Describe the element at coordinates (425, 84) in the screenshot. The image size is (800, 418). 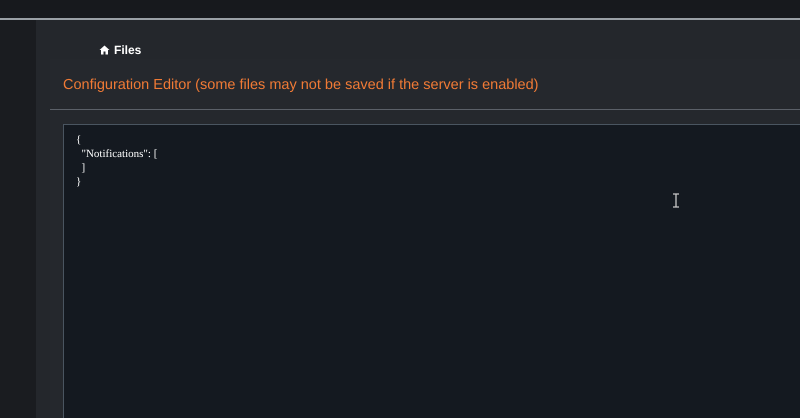
I see `page-title: Configuration Editor (some files may not be saved if the server is enabled)` at that location.